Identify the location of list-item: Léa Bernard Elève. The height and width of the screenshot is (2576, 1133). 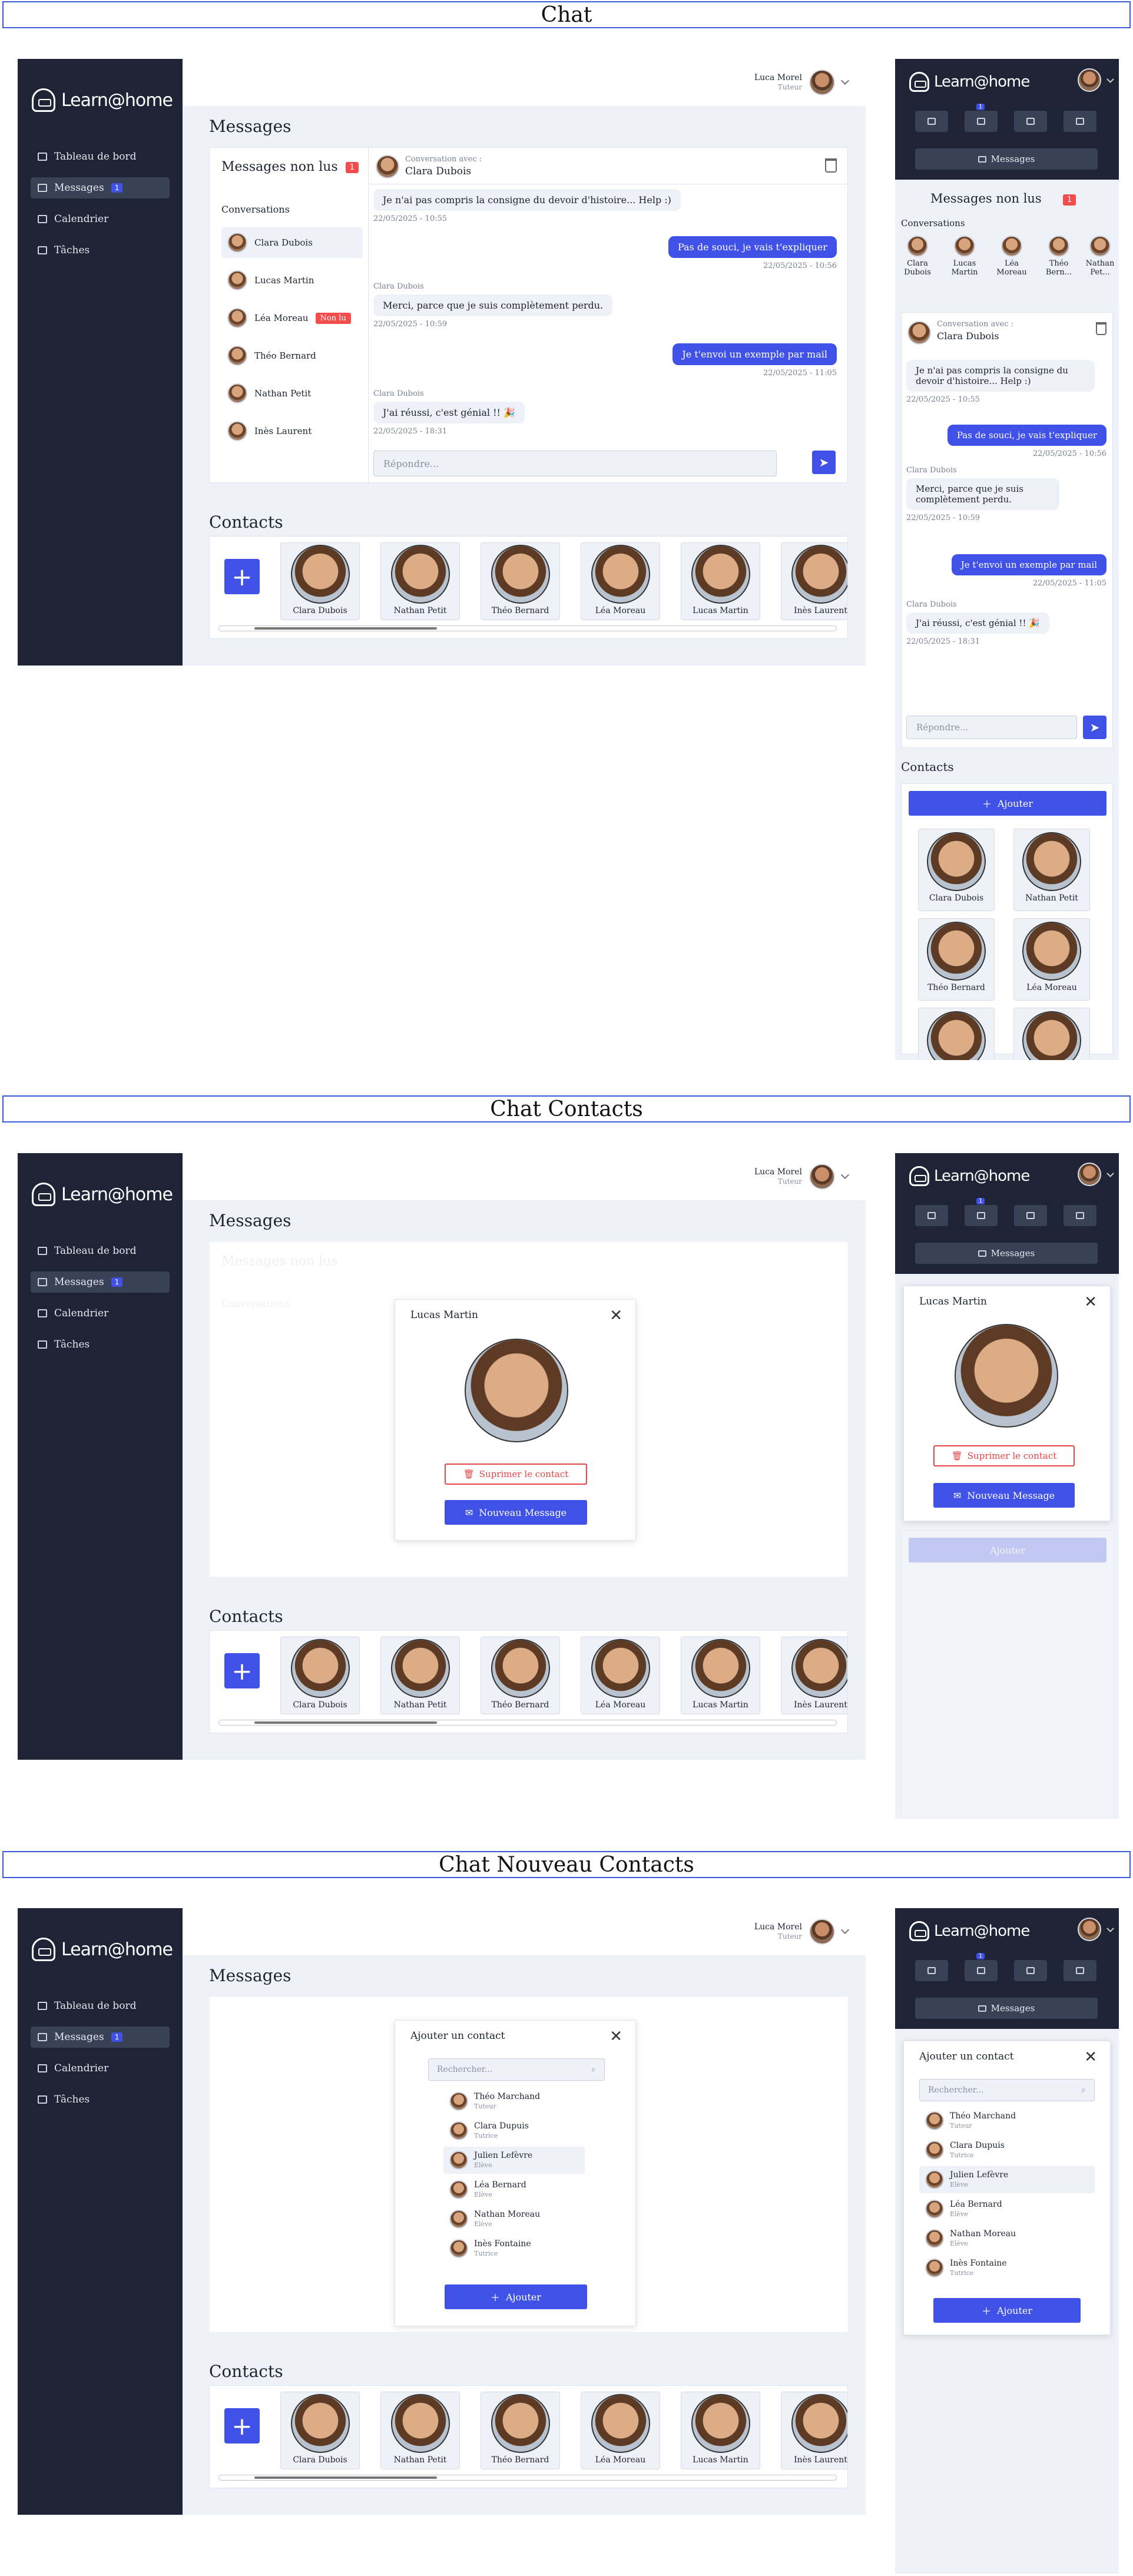
(1007, 2209).